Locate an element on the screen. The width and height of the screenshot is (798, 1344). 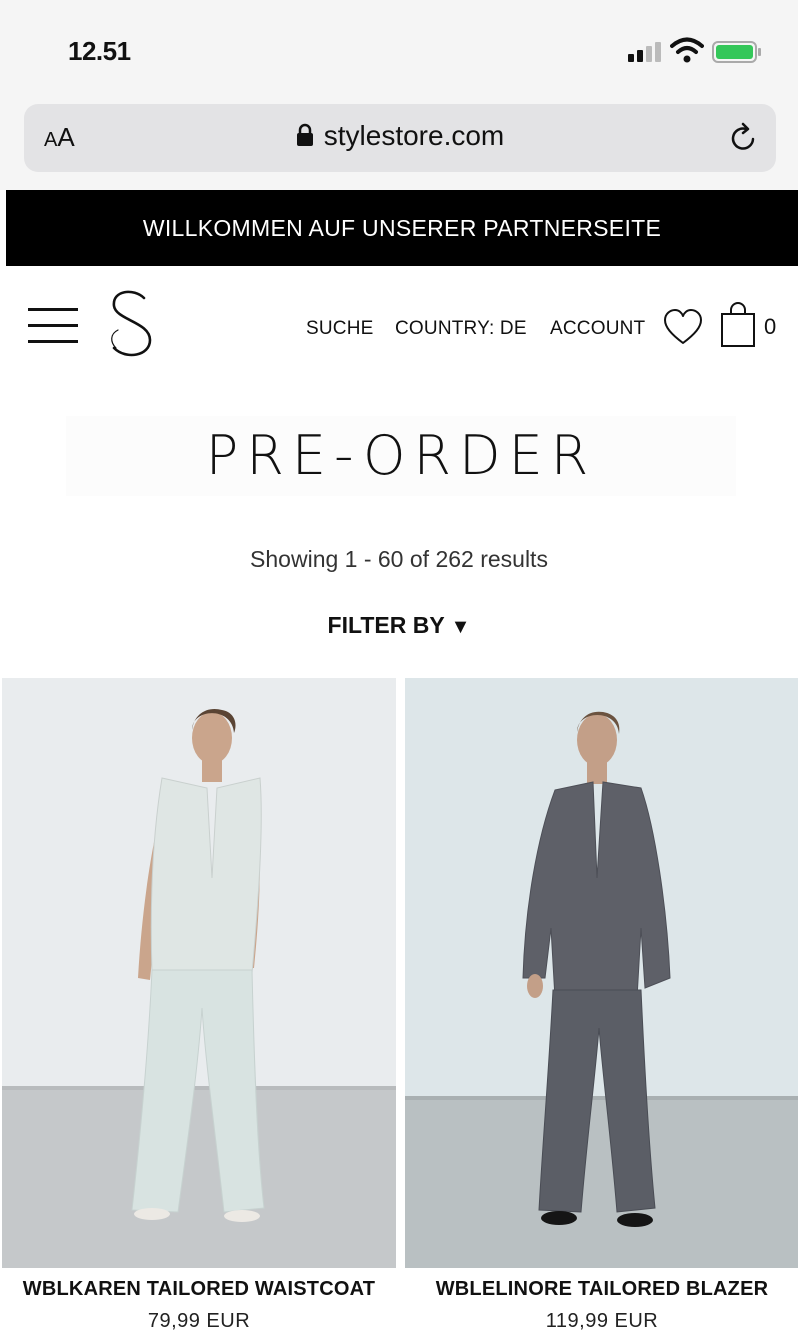
logo is located at coordinates (132, 324).